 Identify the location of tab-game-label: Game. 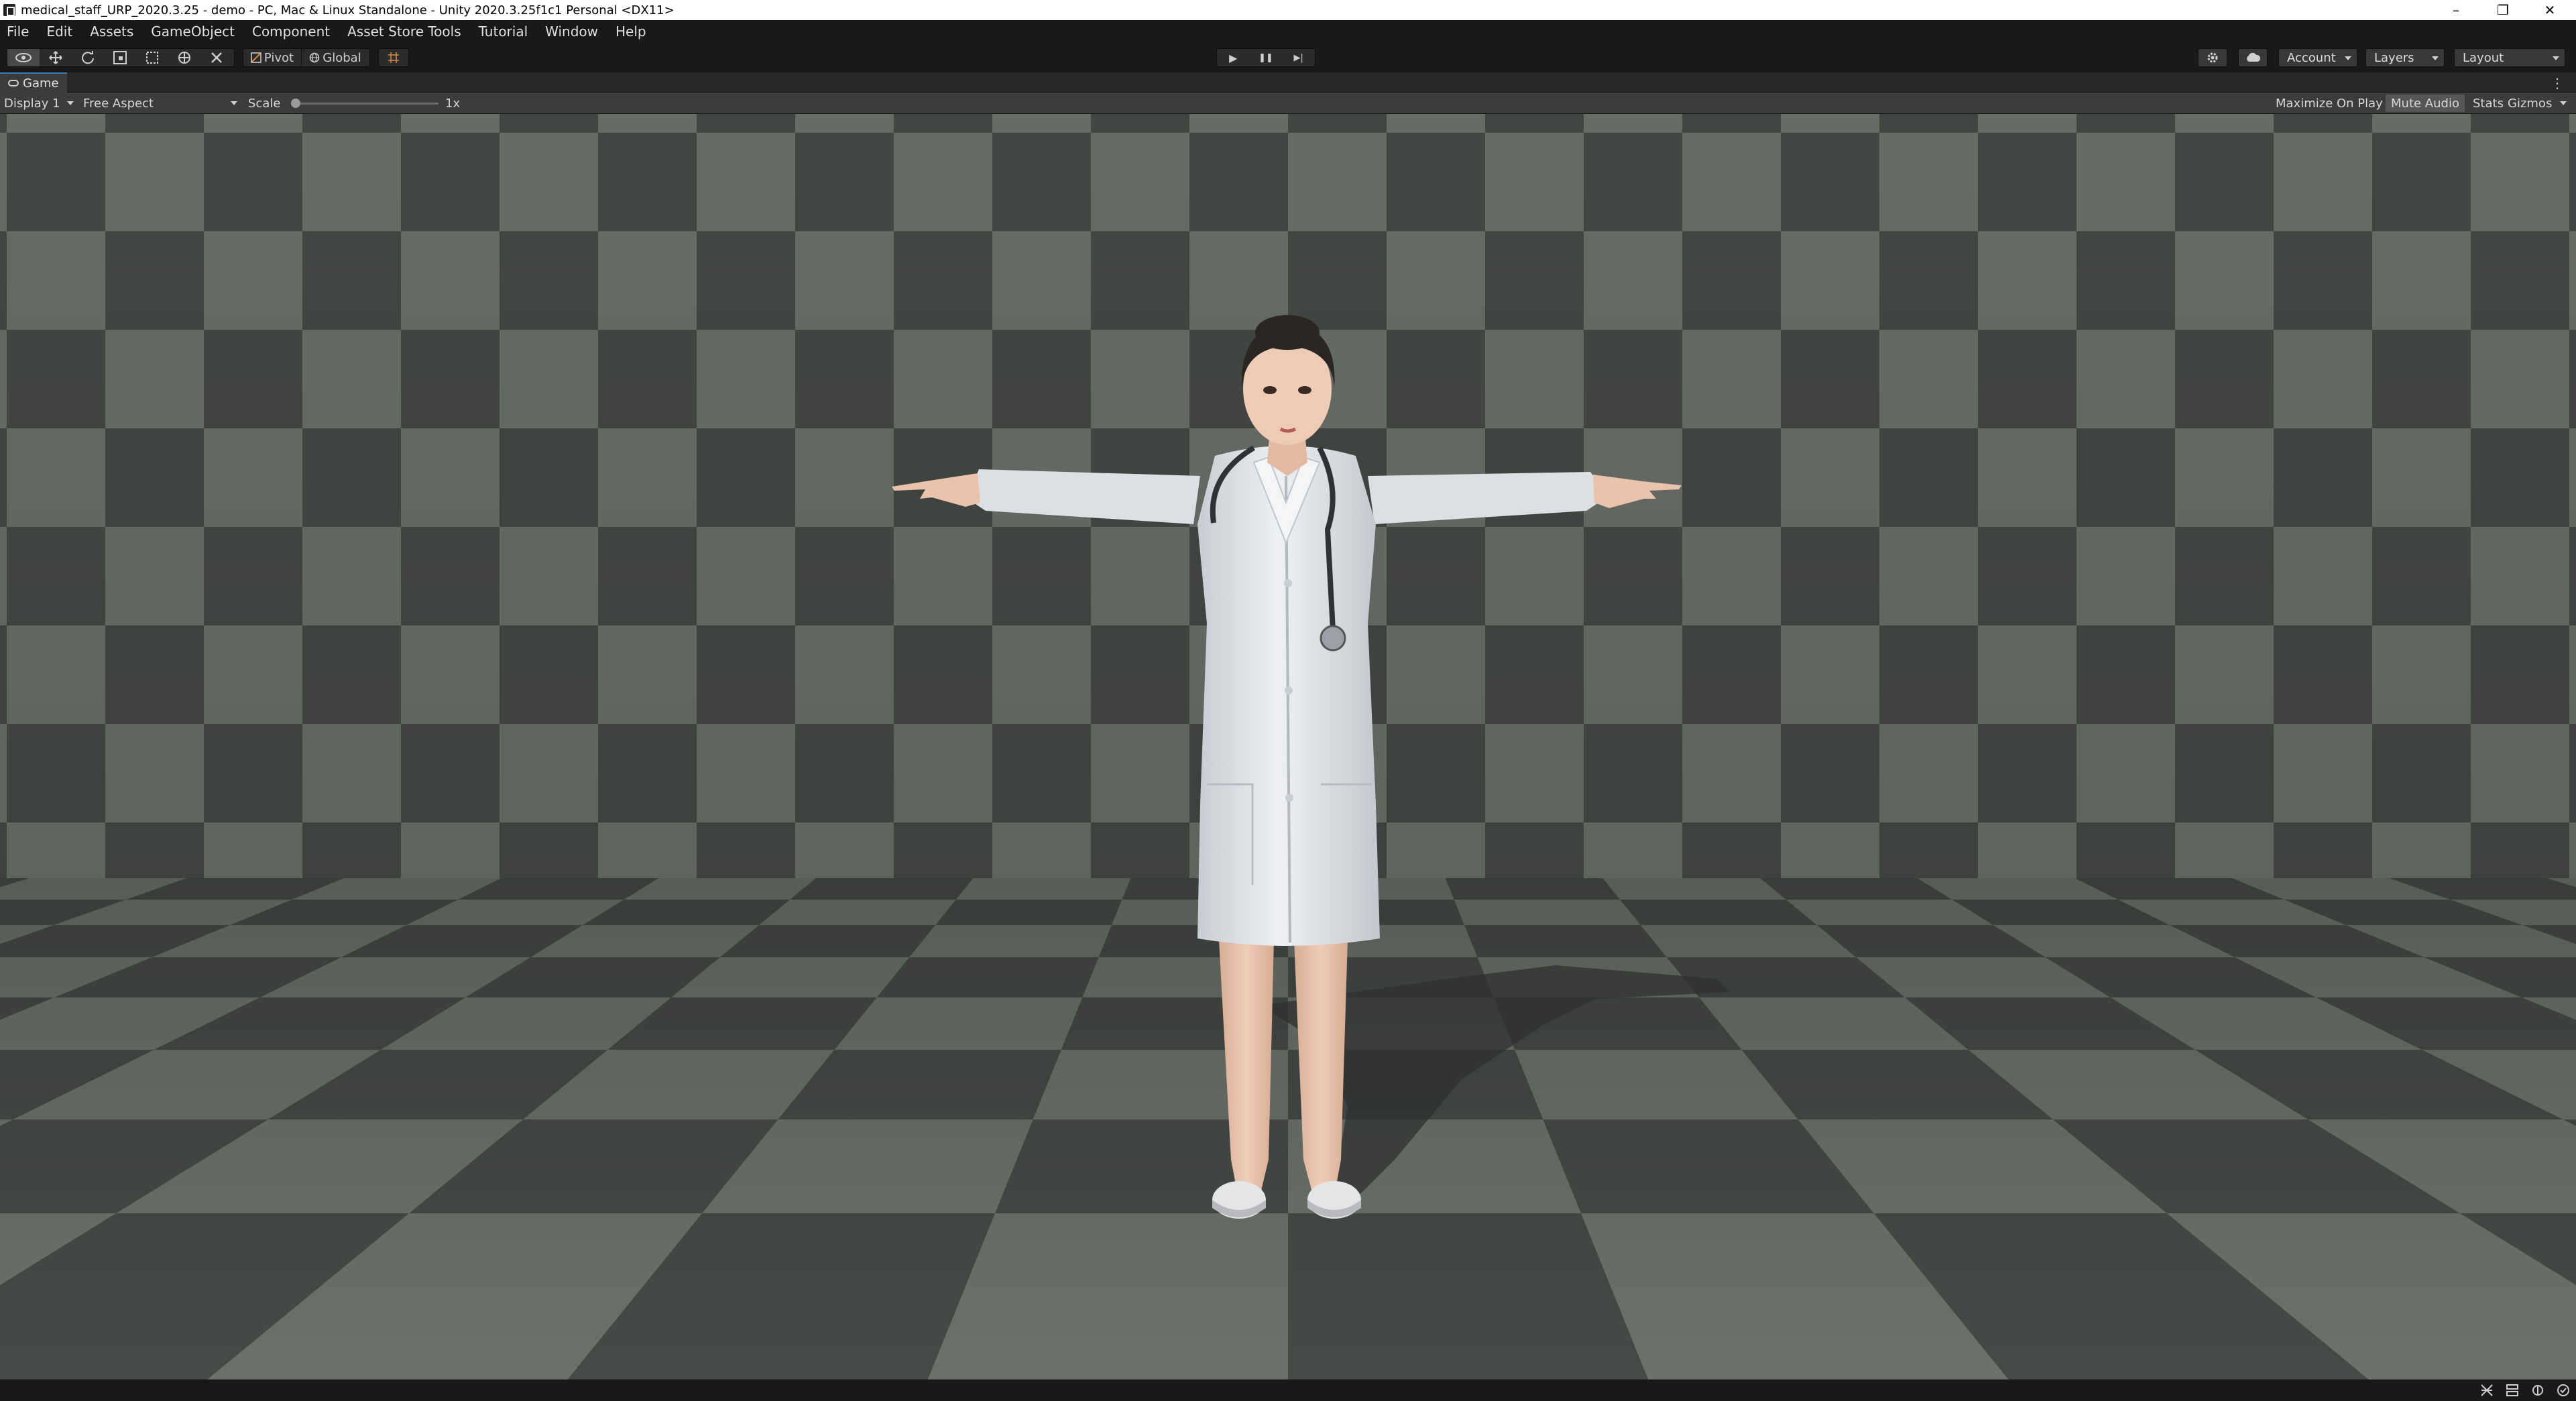
(41, 83).